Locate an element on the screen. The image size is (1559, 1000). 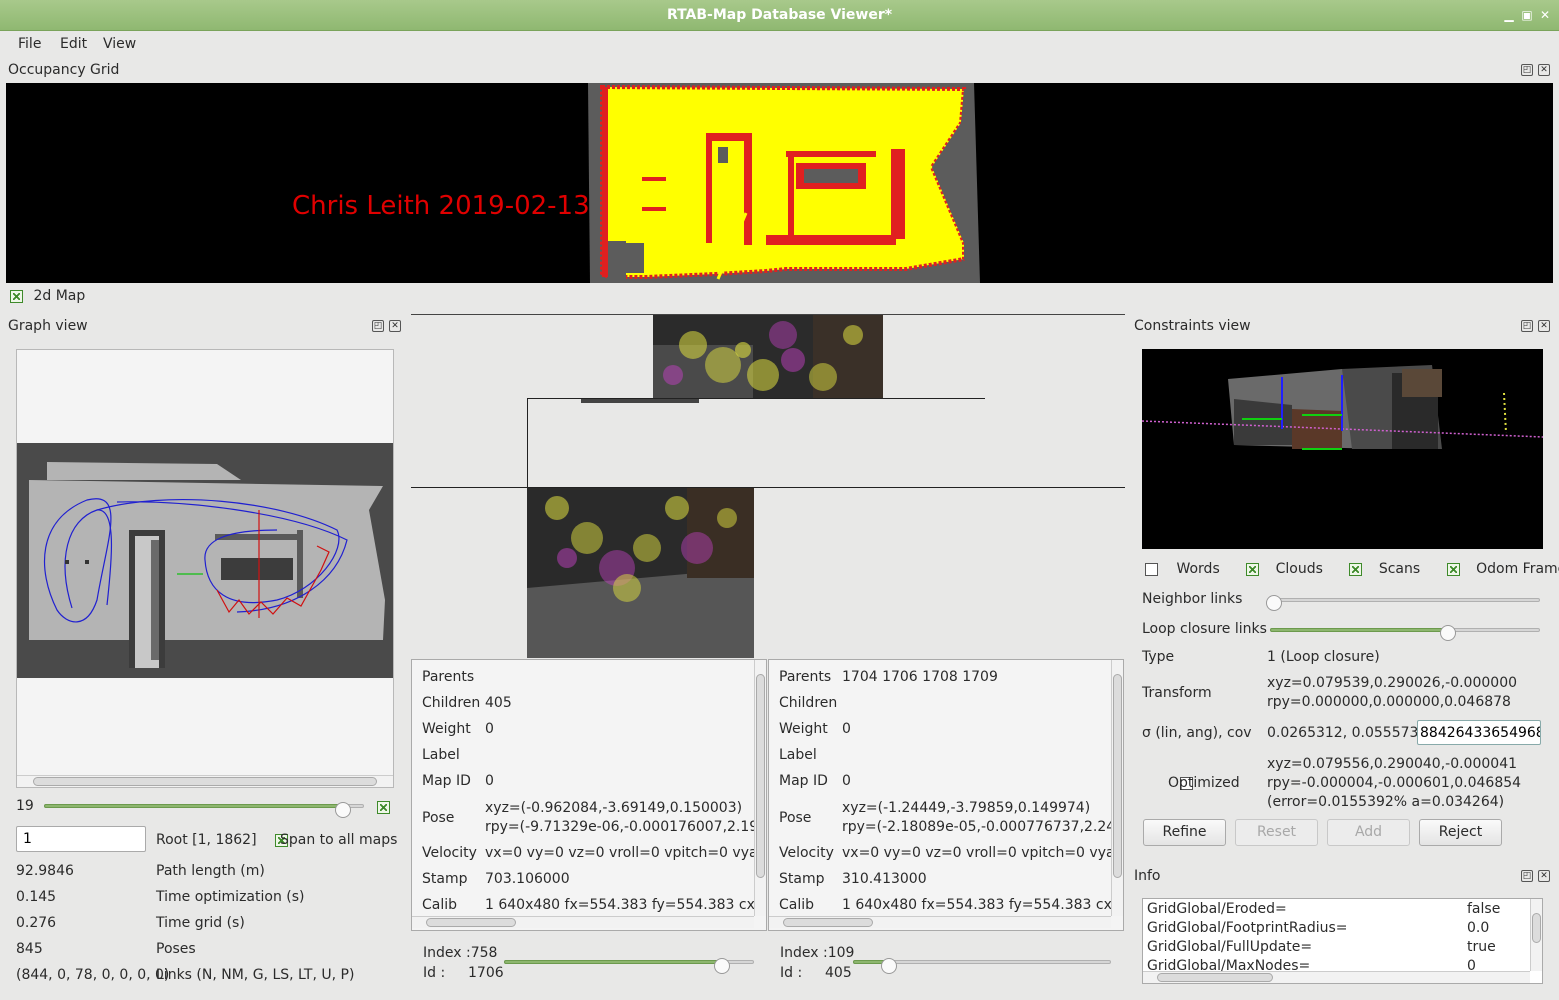
scans-checkbox is located at coordinates (1356, 569).